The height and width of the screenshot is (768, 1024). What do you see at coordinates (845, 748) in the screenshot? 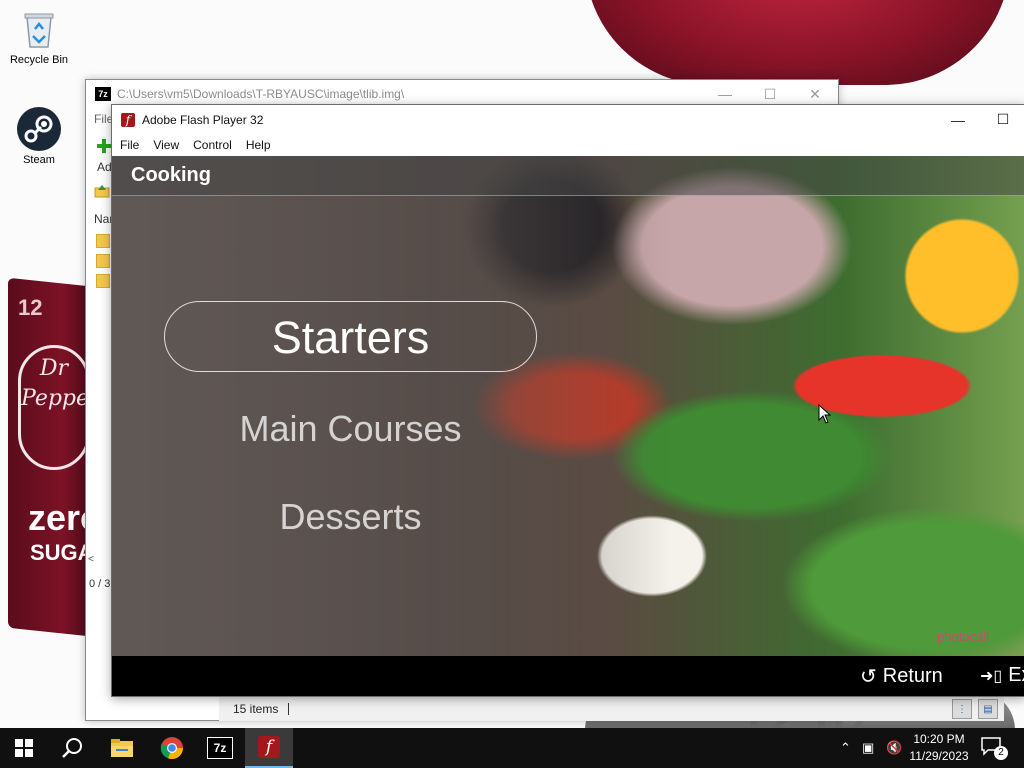
I see `tray-overflow-chevron-icon: ⌃` at bounding box center [845, 748].